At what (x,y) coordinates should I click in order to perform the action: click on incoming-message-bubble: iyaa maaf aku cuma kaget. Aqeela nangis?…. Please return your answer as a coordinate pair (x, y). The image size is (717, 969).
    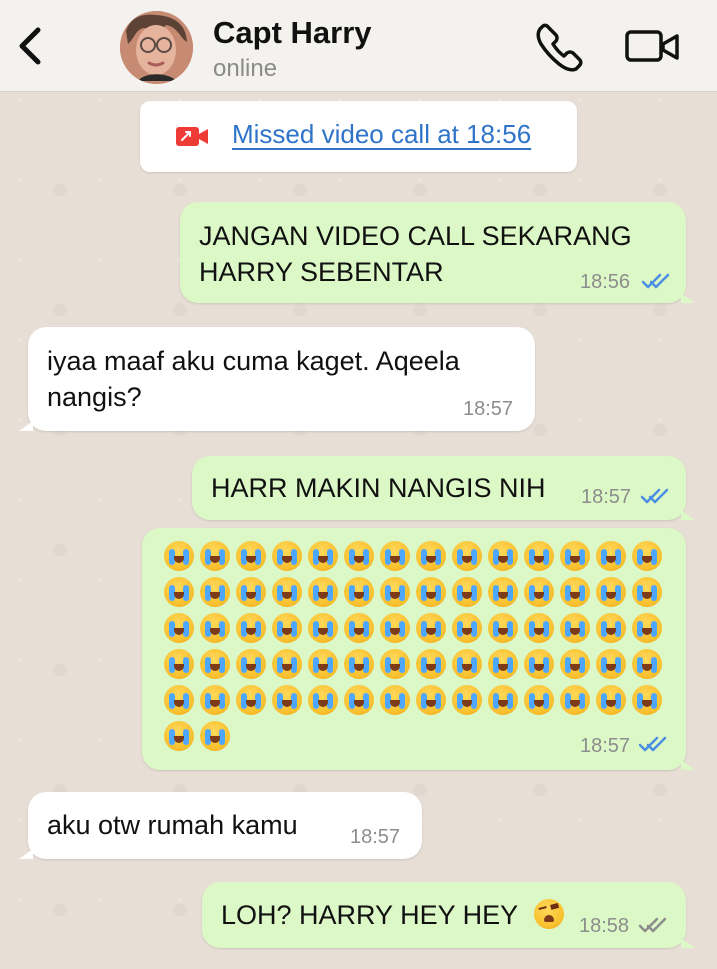
    Looking at the image, I should click on (277, 379).